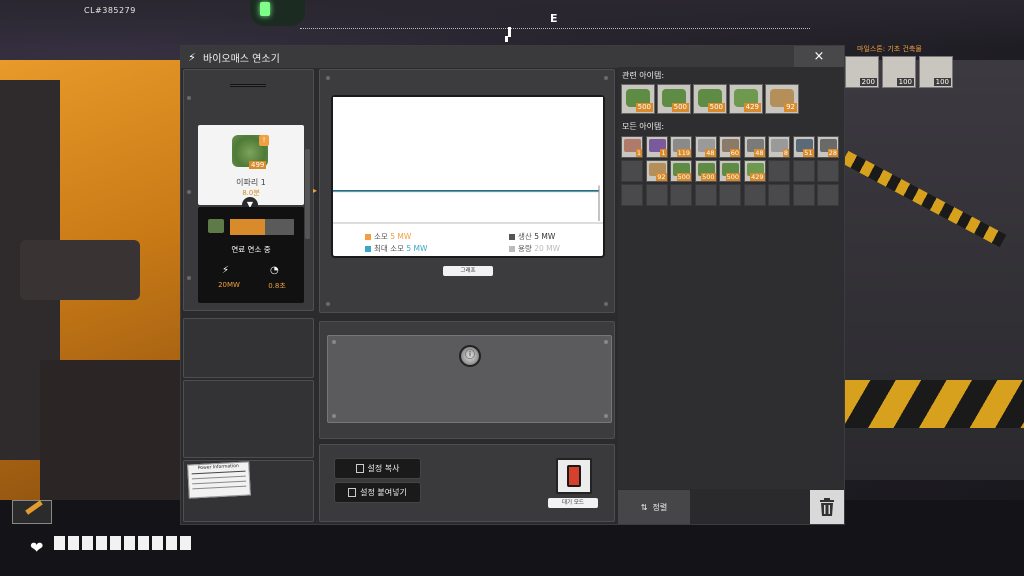 This screenshot has height=576, width=1024. Describe the element at coordinates (808, 153) in the screenshot. I see `item-count: 51` at that location.